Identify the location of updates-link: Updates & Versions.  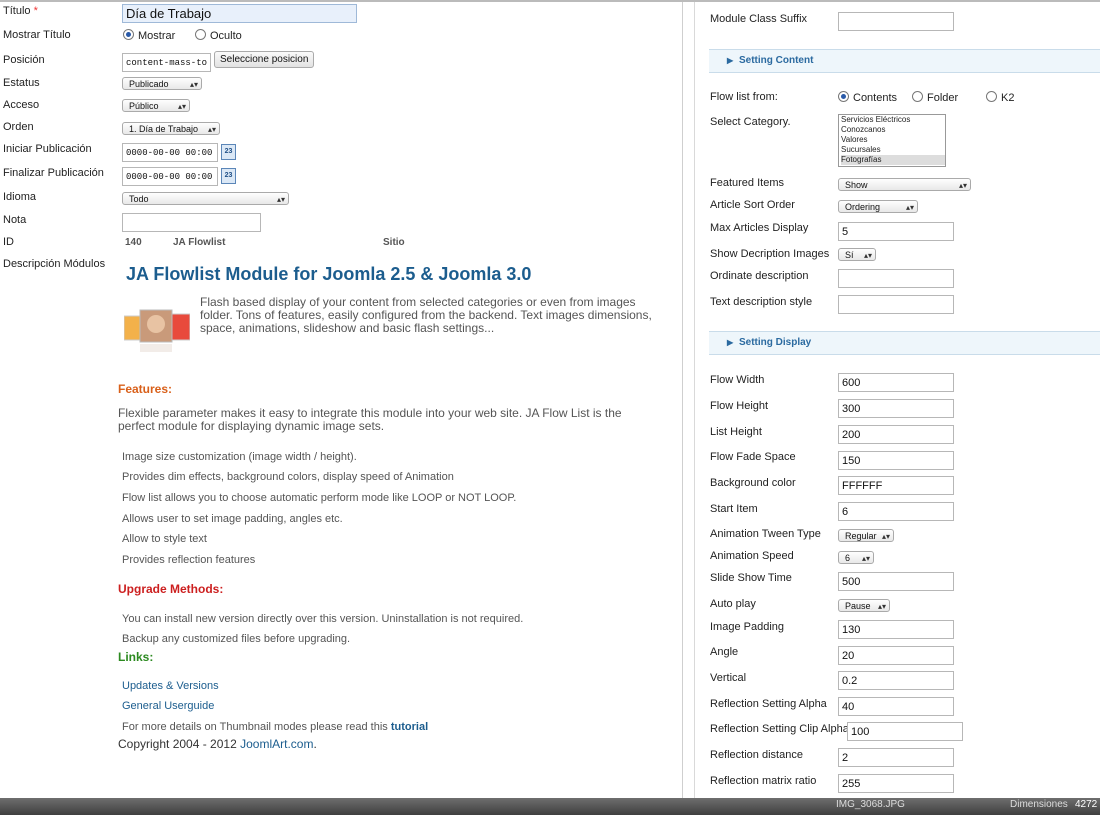
(170, 686).